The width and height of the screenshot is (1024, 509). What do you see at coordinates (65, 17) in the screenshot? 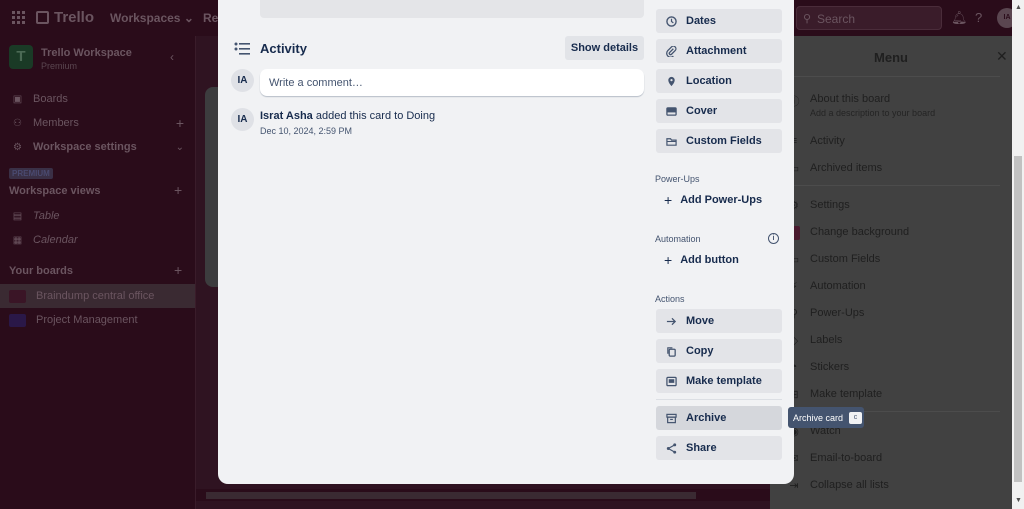
I see `trello-logo: Trello` at bounding box center [65, 17].